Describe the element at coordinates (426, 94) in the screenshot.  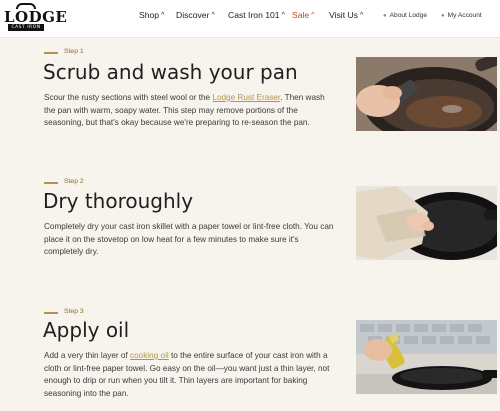
I see `hand-scrubbing-skillet-photo` at that location.